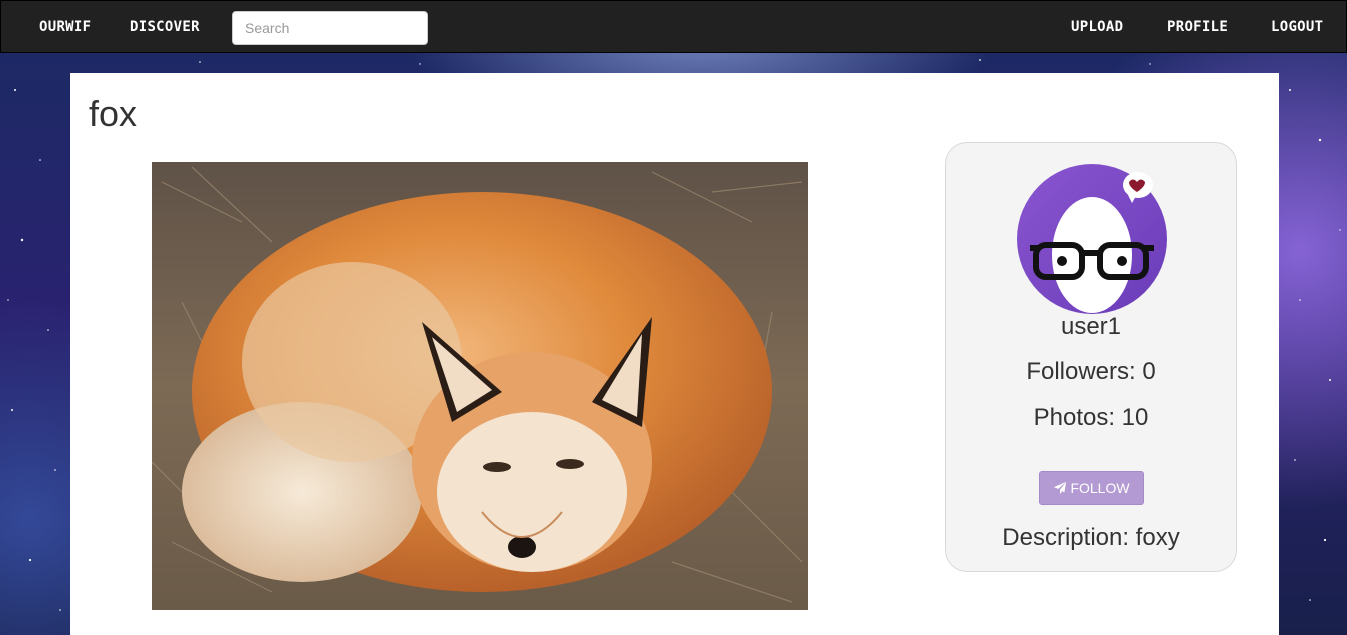  Describe the element at coordinates (1091, 537) in the screenshot. I see `photo-description: Description: foxy` at that location.